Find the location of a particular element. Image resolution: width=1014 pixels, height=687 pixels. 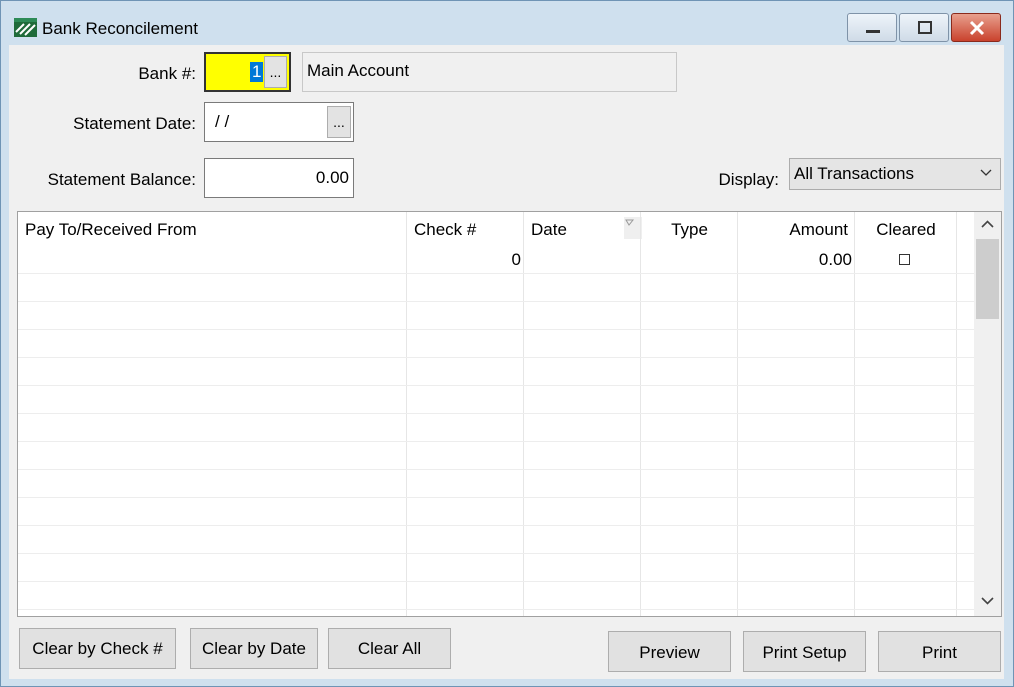

scroll-down-button is located at coordinates (987, 601).